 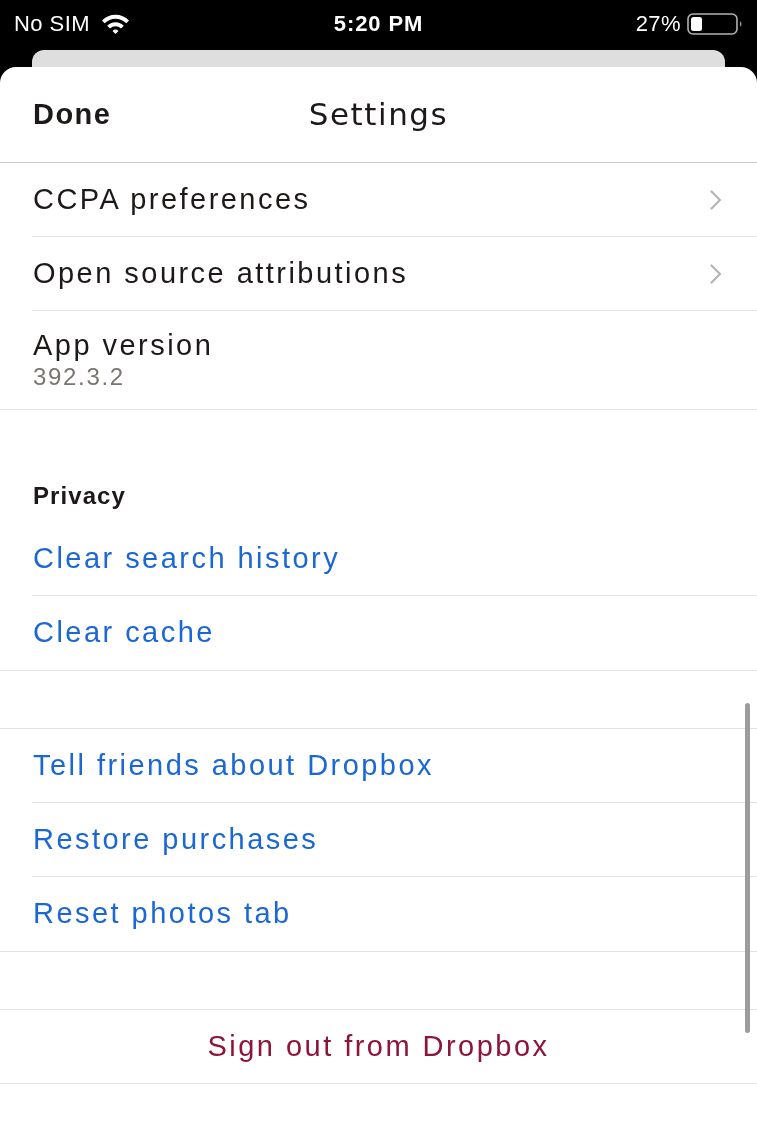 I want to click on done-button: Done, so click(x=72, y=114).